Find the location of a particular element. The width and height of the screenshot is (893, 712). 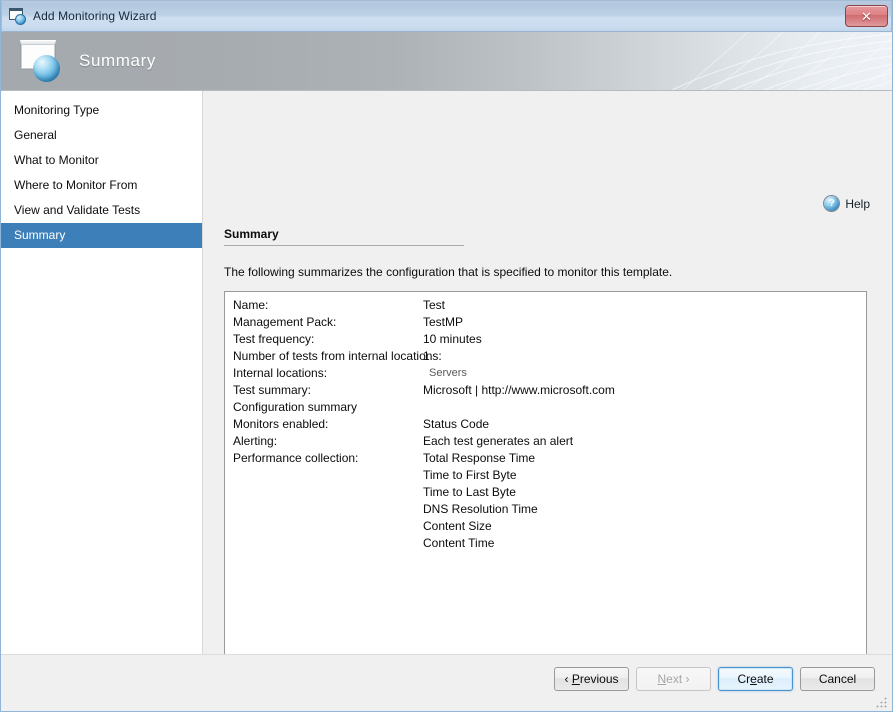

summary-row-label: Performance collection: is located at coordinates (296, 458).